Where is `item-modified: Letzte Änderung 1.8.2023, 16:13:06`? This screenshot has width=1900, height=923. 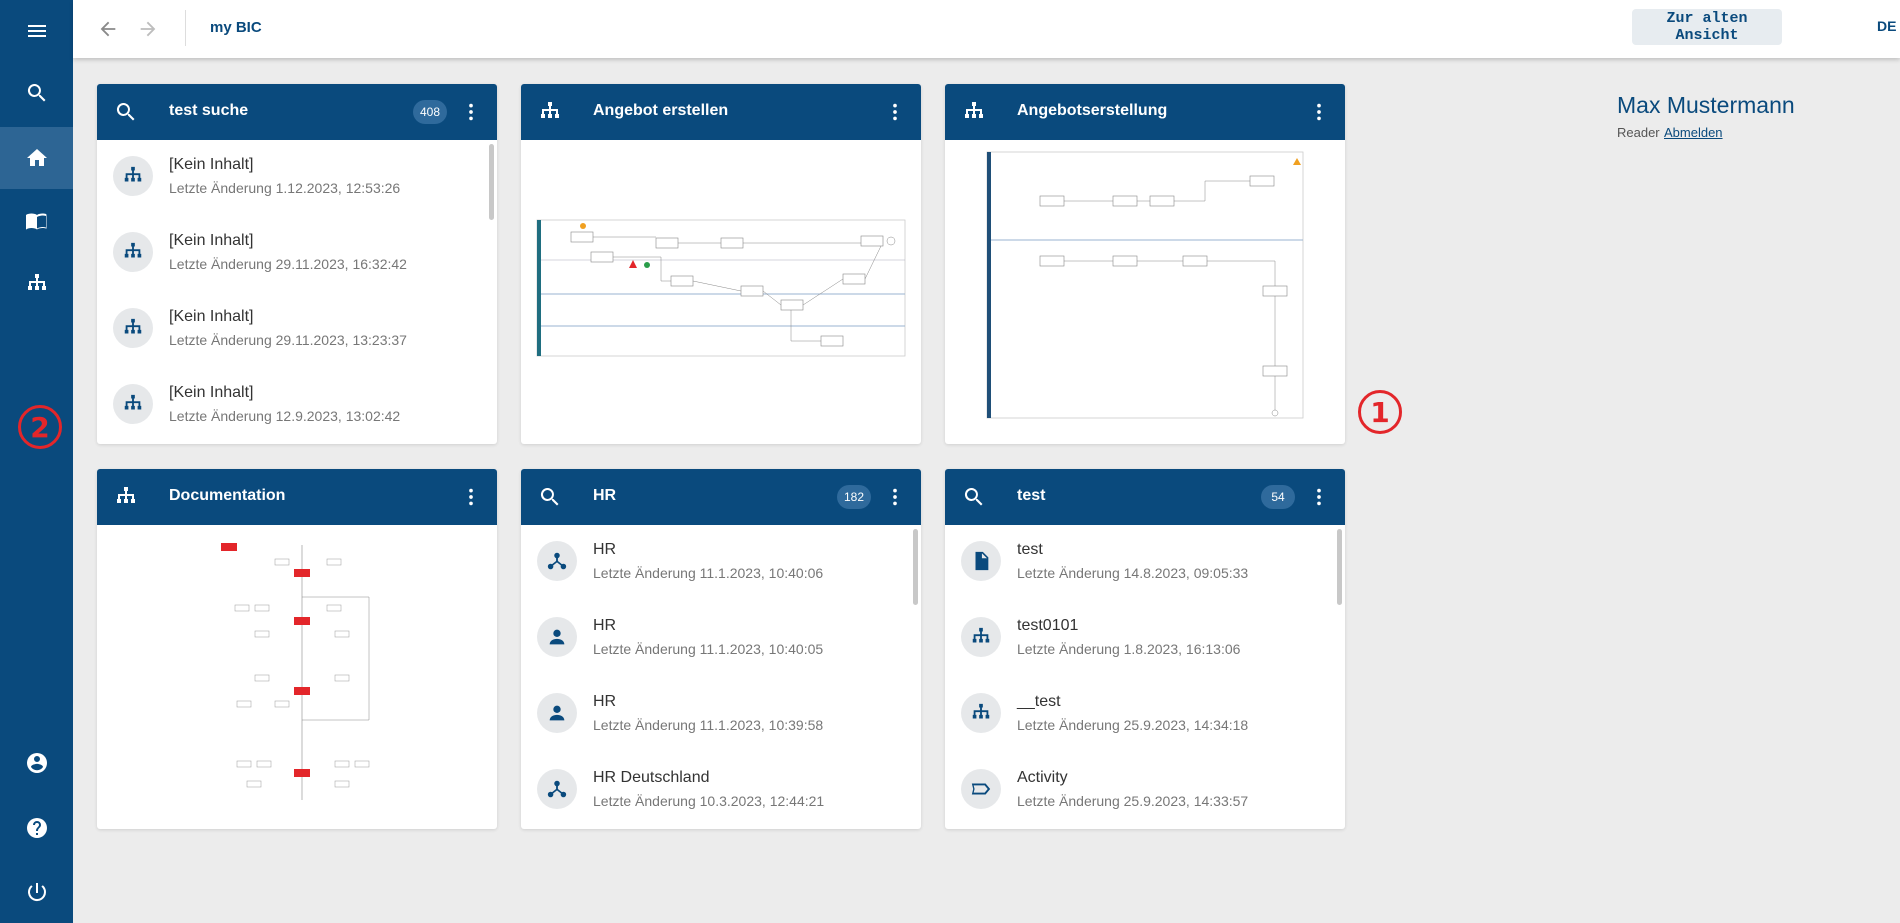
item-modified: Letzte Änderung 1.8.2023, 16:13:06 is located at coordinates (1129, 649).